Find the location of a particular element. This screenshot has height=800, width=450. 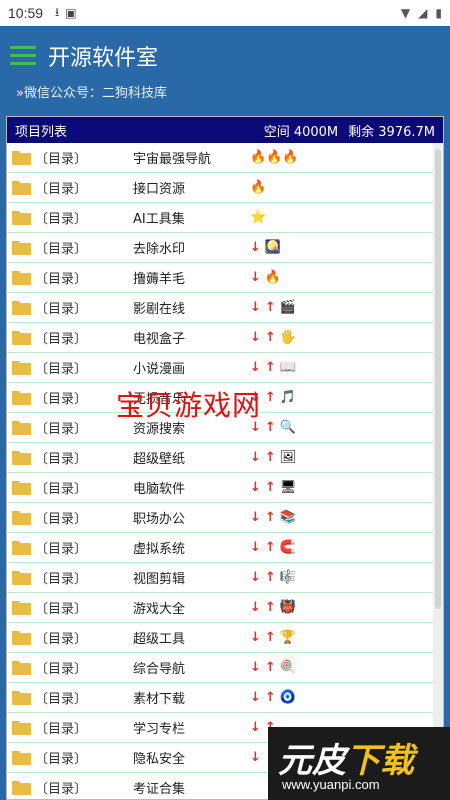

panel-label: 项目列表 is located at coordinates (41, 132).